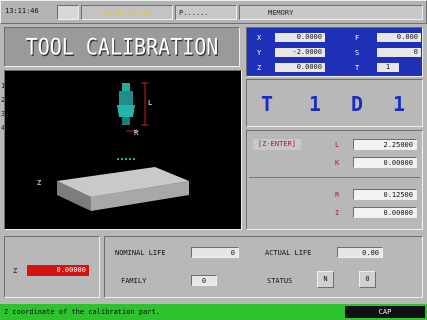 The width and height of the screenshot is (427, 320). Describe the element at coordinates (337, 163) in the screenshot. I see `k-label: K` at that location.